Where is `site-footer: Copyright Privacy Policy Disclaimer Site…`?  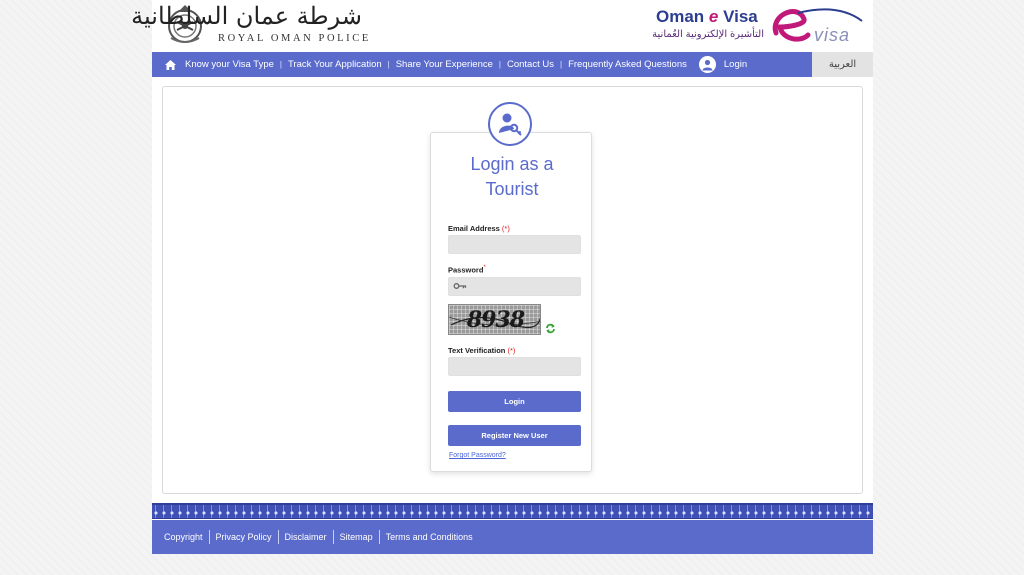 site-footer: Copyright Privacy Policy Disclaimer Site… is located at coordinates (512, 537).